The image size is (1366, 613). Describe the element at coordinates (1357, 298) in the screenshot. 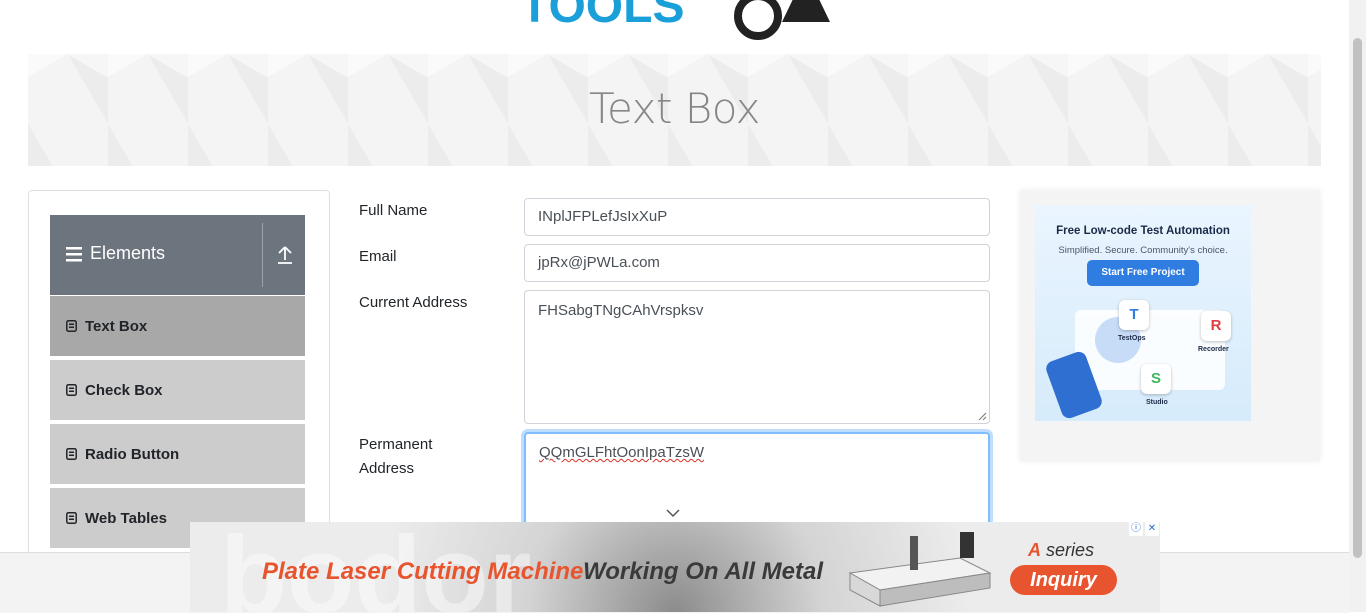

I see `scrollbar-thumb` at that location.